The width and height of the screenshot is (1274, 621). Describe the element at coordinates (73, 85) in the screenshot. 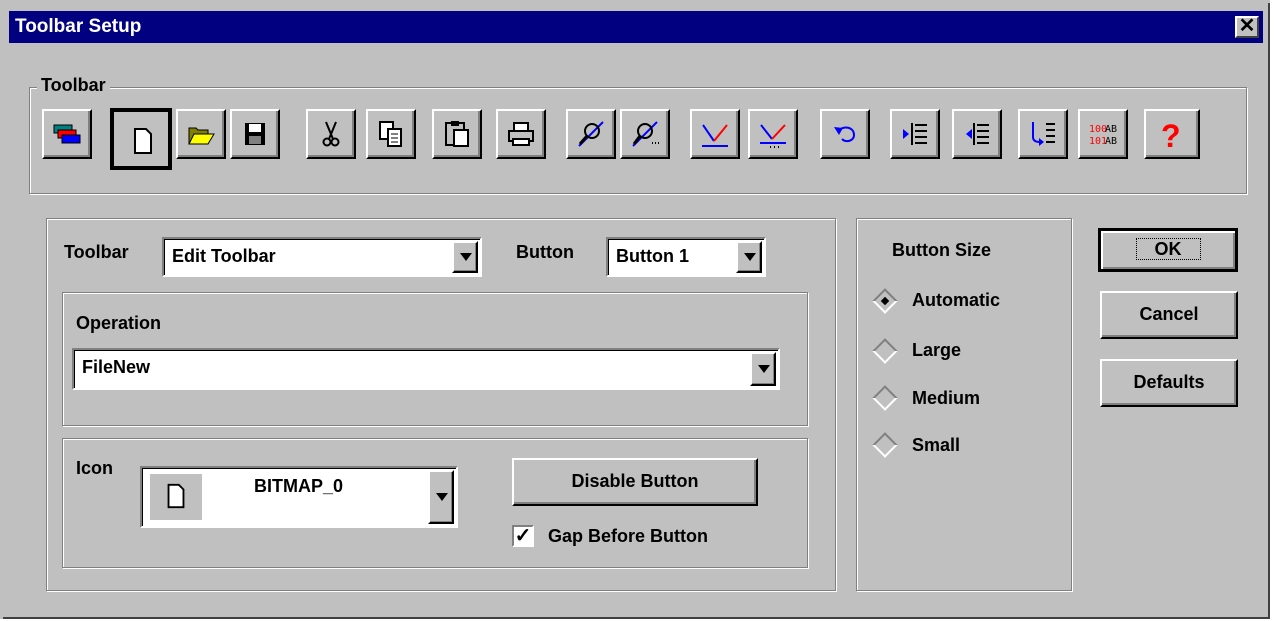

I see `toolbar-preview-label: Toolbar` at that location.